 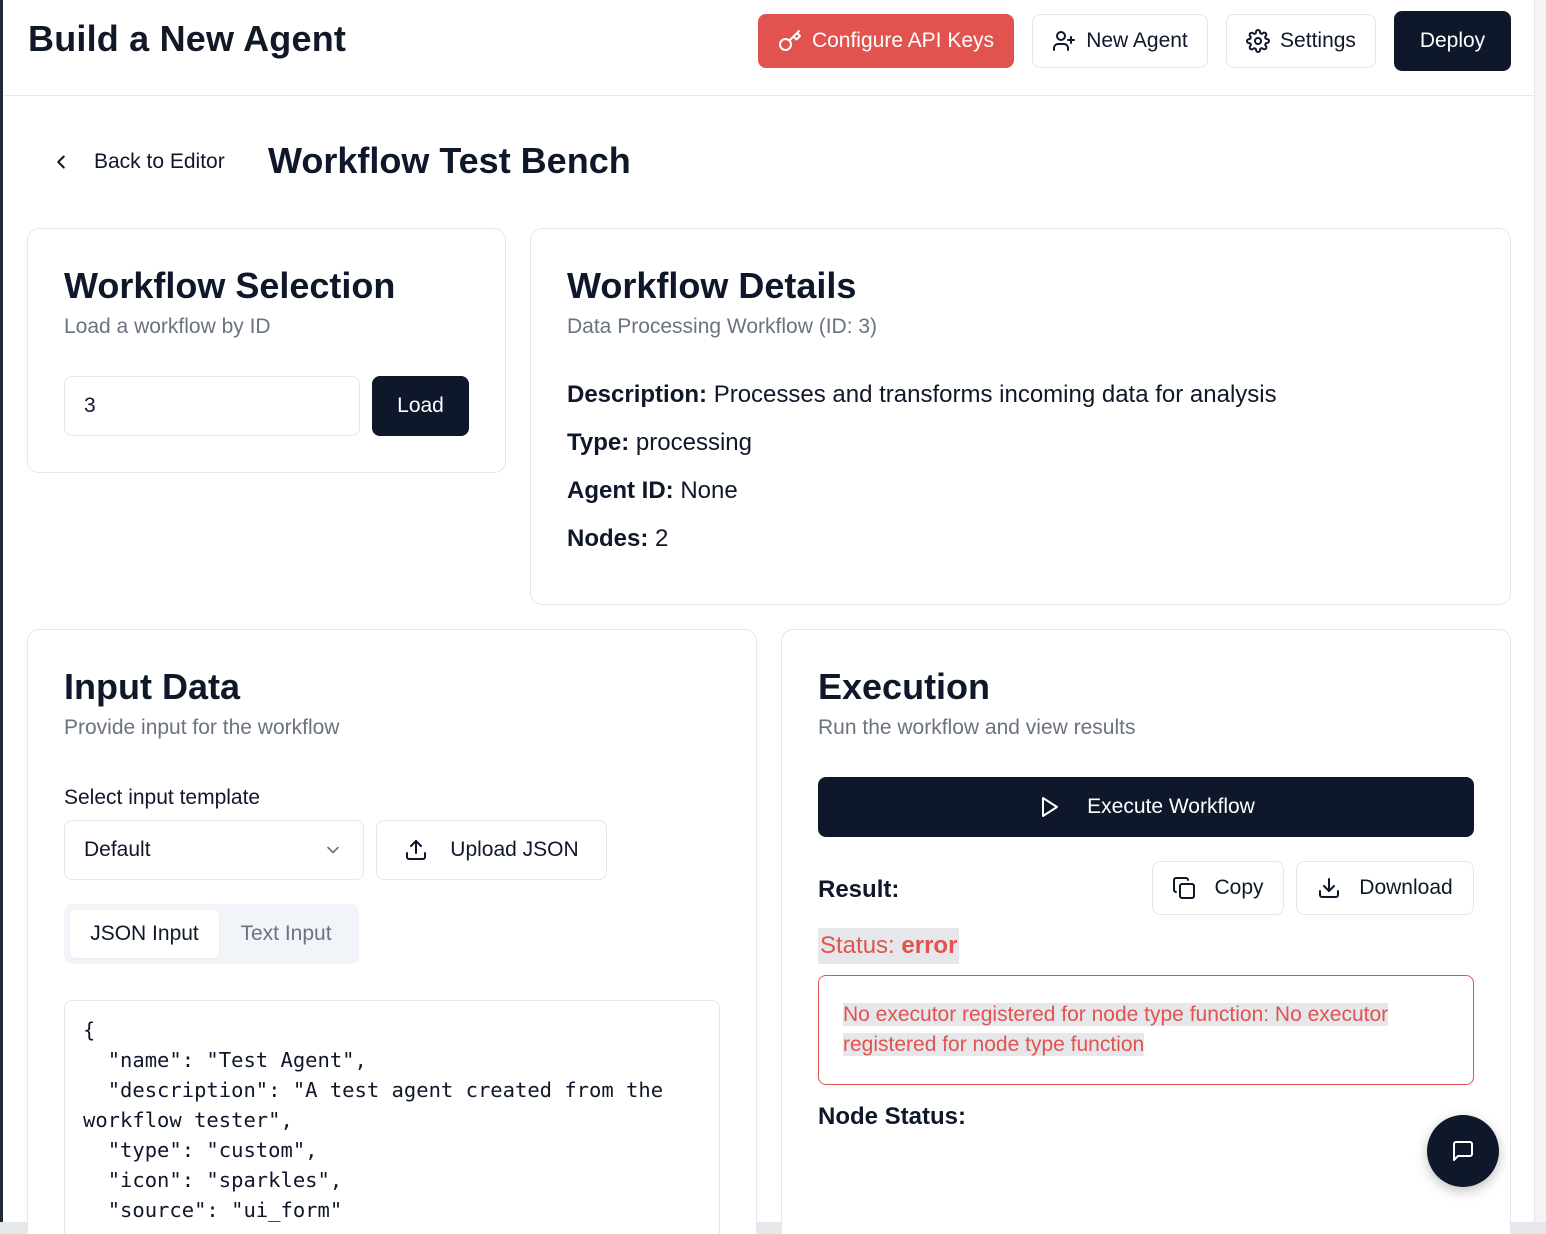 I want to click on app-title: Build a New Agent, so click(x=187, y=38).